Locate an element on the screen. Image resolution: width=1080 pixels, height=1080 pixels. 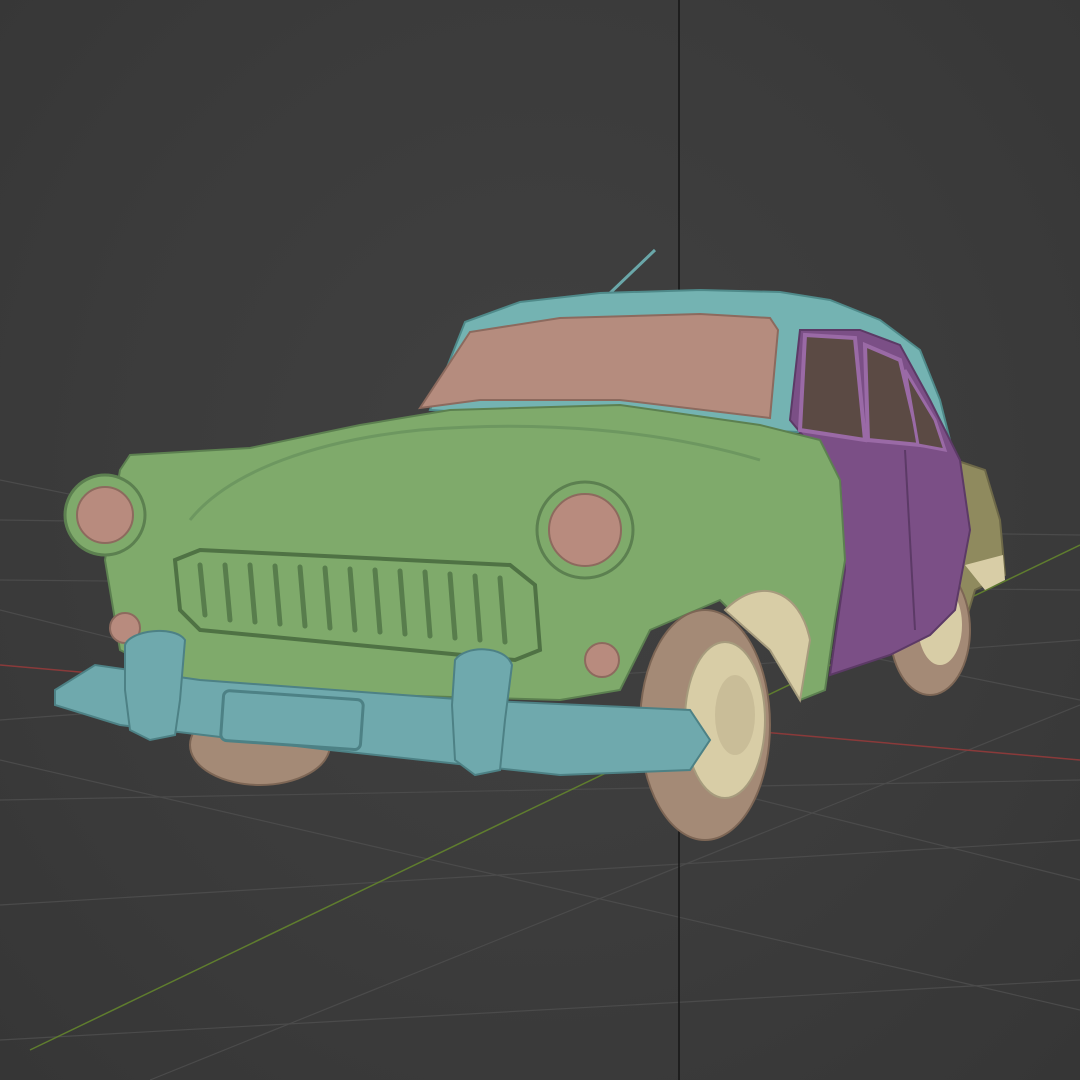
front-side-window is located at coordinates (832, 387).